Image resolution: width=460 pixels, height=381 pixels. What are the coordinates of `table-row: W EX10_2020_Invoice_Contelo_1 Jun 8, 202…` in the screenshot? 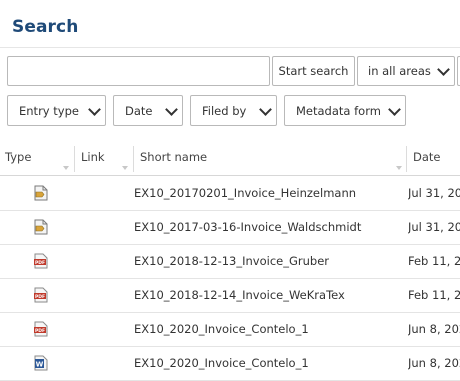 It's located at (230, 363).